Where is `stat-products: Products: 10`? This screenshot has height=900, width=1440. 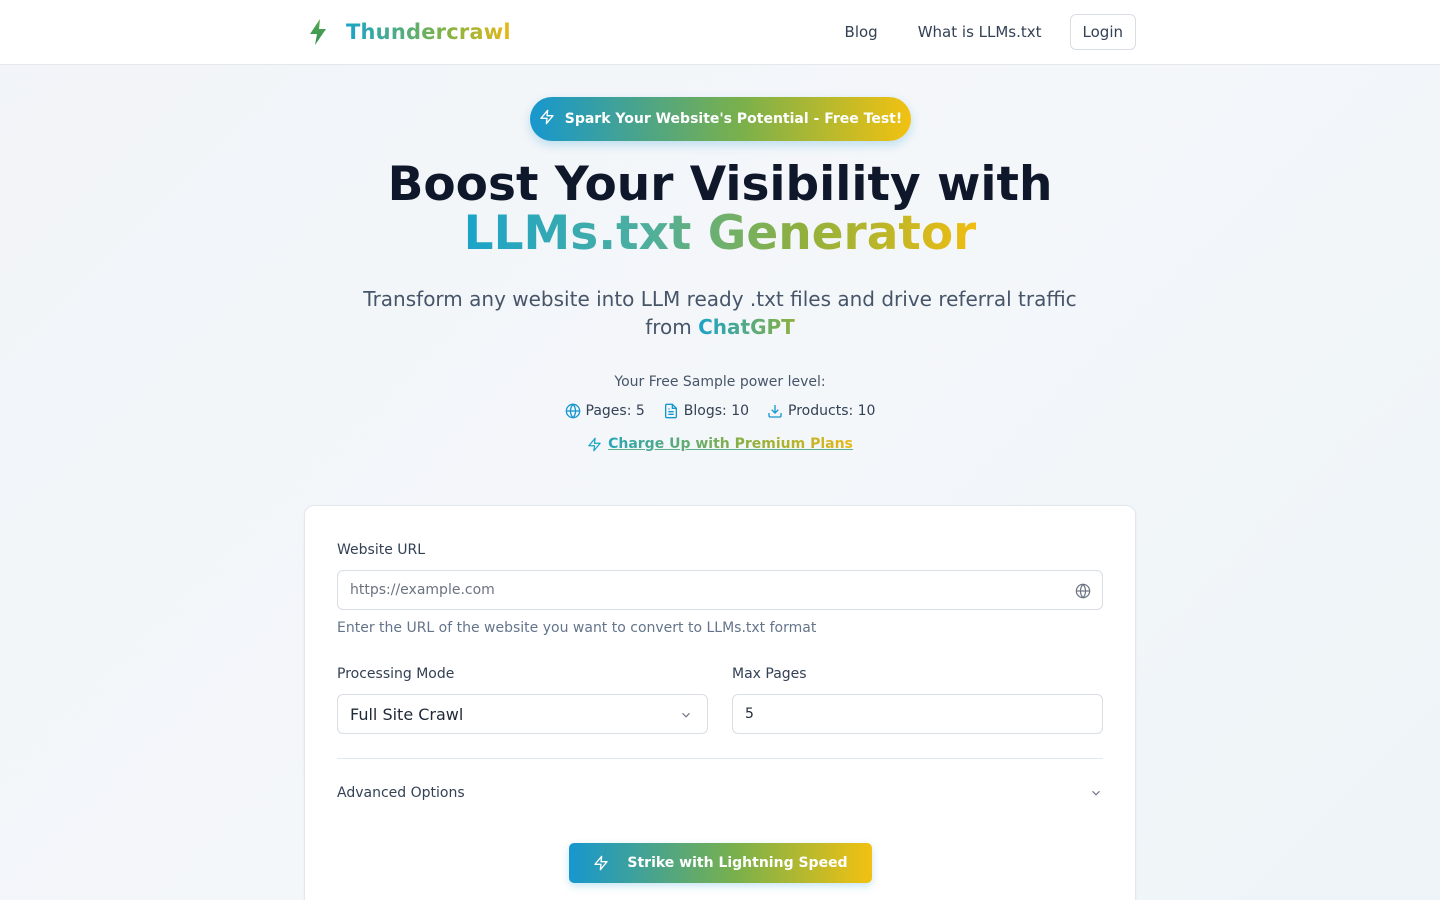
stat-products: Products: 10 is located at coordinates (821, 411).